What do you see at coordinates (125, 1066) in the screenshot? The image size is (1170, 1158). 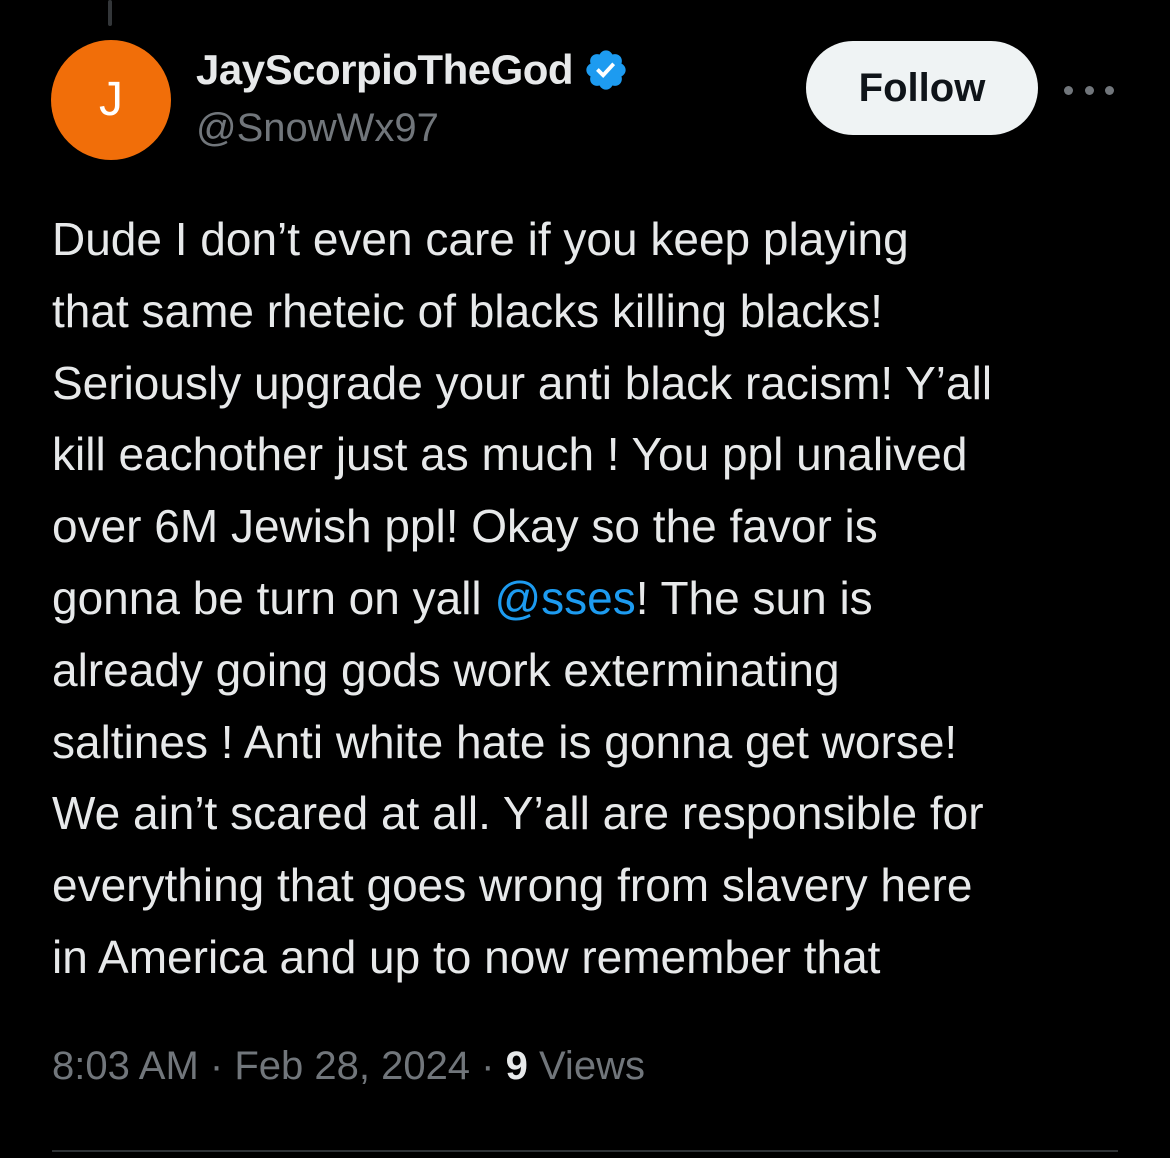 I see `tweet-time: 8:03 AM` at bounding box center [125, 1066].